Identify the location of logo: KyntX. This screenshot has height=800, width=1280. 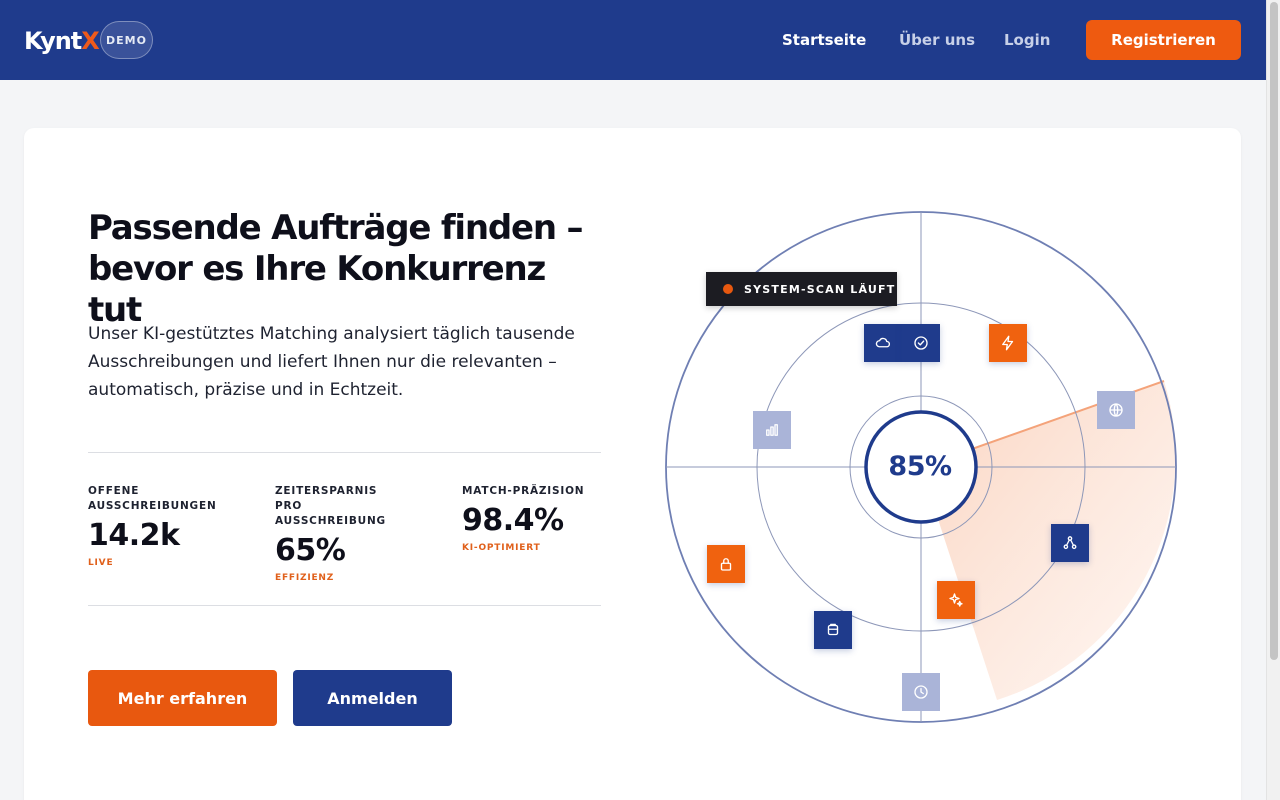
(62, 41).